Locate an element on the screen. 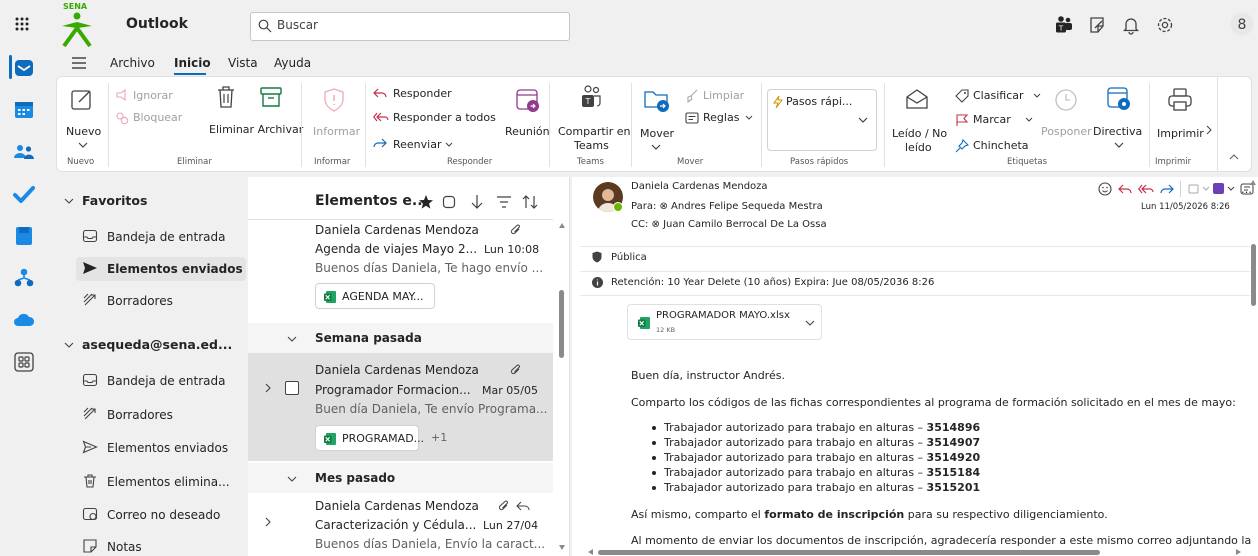  sensitivity-label: Pública is located at coordinates (629, 257).